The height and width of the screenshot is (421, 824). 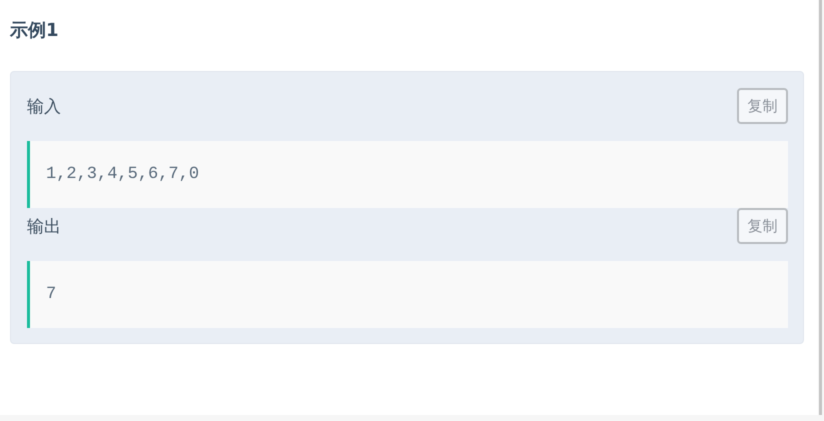 What do you see at coordinates (407, 174) in the screenshot?
I see `code-block: 1,2,3,4,5,6,7,0` at bounding box center [407, 174].